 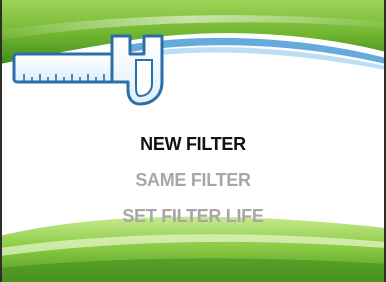 I want to click on menu-item-same-filter: SAME FILTER, so click(x=193, y=180).